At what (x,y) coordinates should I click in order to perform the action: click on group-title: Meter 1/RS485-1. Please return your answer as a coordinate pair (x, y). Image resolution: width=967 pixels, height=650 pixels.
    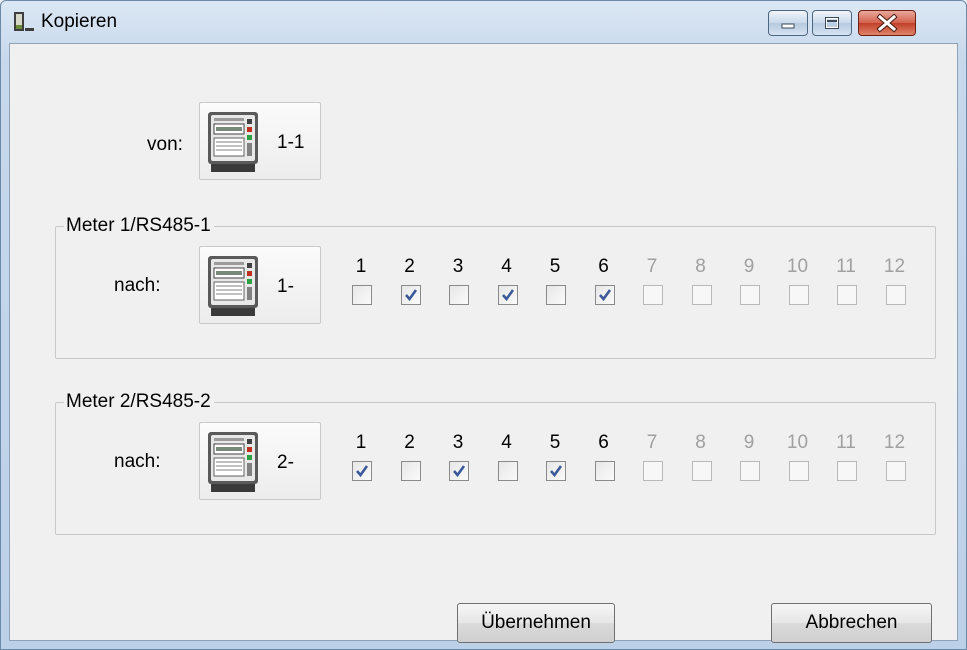
    Looking at the image, I should click on (139, 226).